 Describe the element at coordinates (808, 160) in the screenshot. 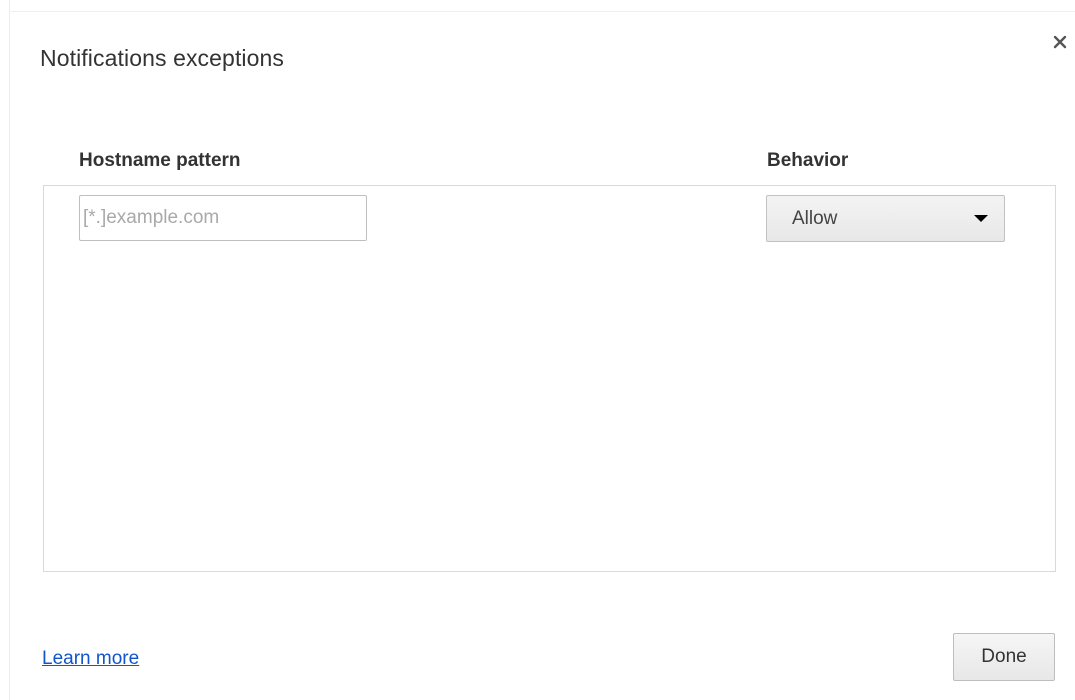

I see `column-header-behavior: Behavior` at that location.